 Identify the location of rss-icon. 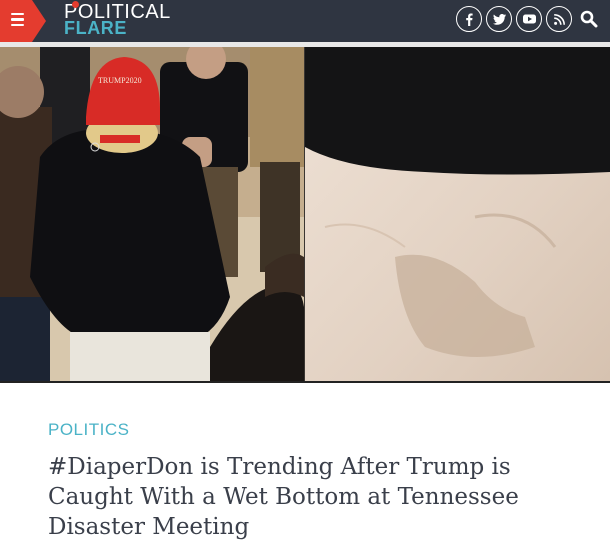
(559, 19).